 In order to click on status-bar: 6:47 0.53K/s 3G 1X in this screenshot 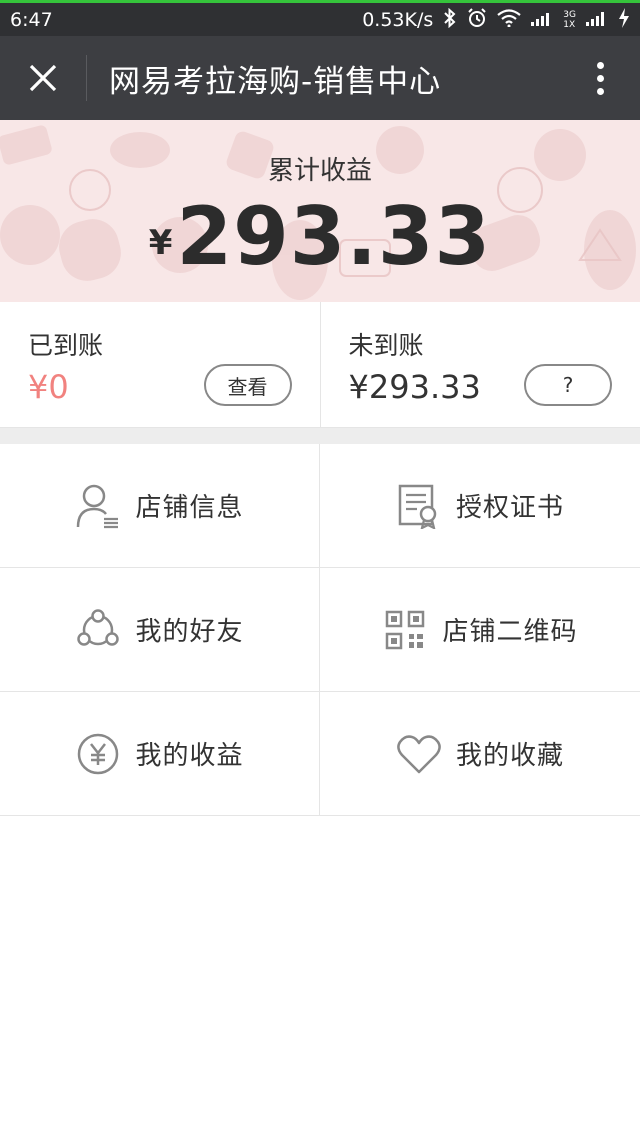, I will do `click(320, 18)`.